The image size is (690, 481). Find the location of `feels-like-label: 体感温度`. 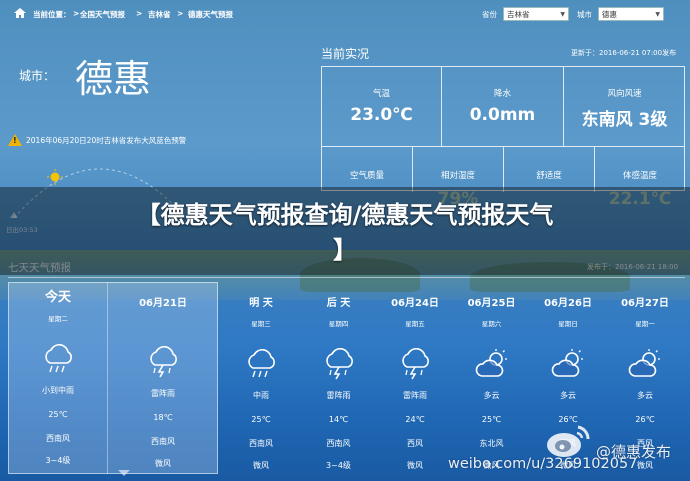

feels-like-label: 体感温度 is located at coordinates (639, 176).